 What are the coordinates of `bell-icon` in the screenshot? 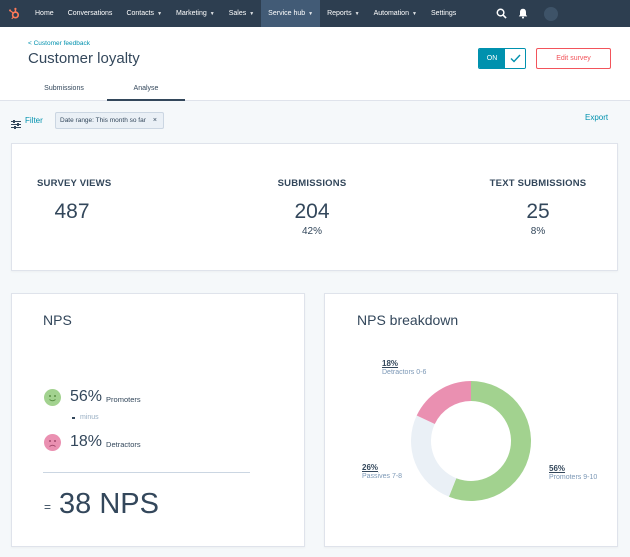 It's located at (523, 13).